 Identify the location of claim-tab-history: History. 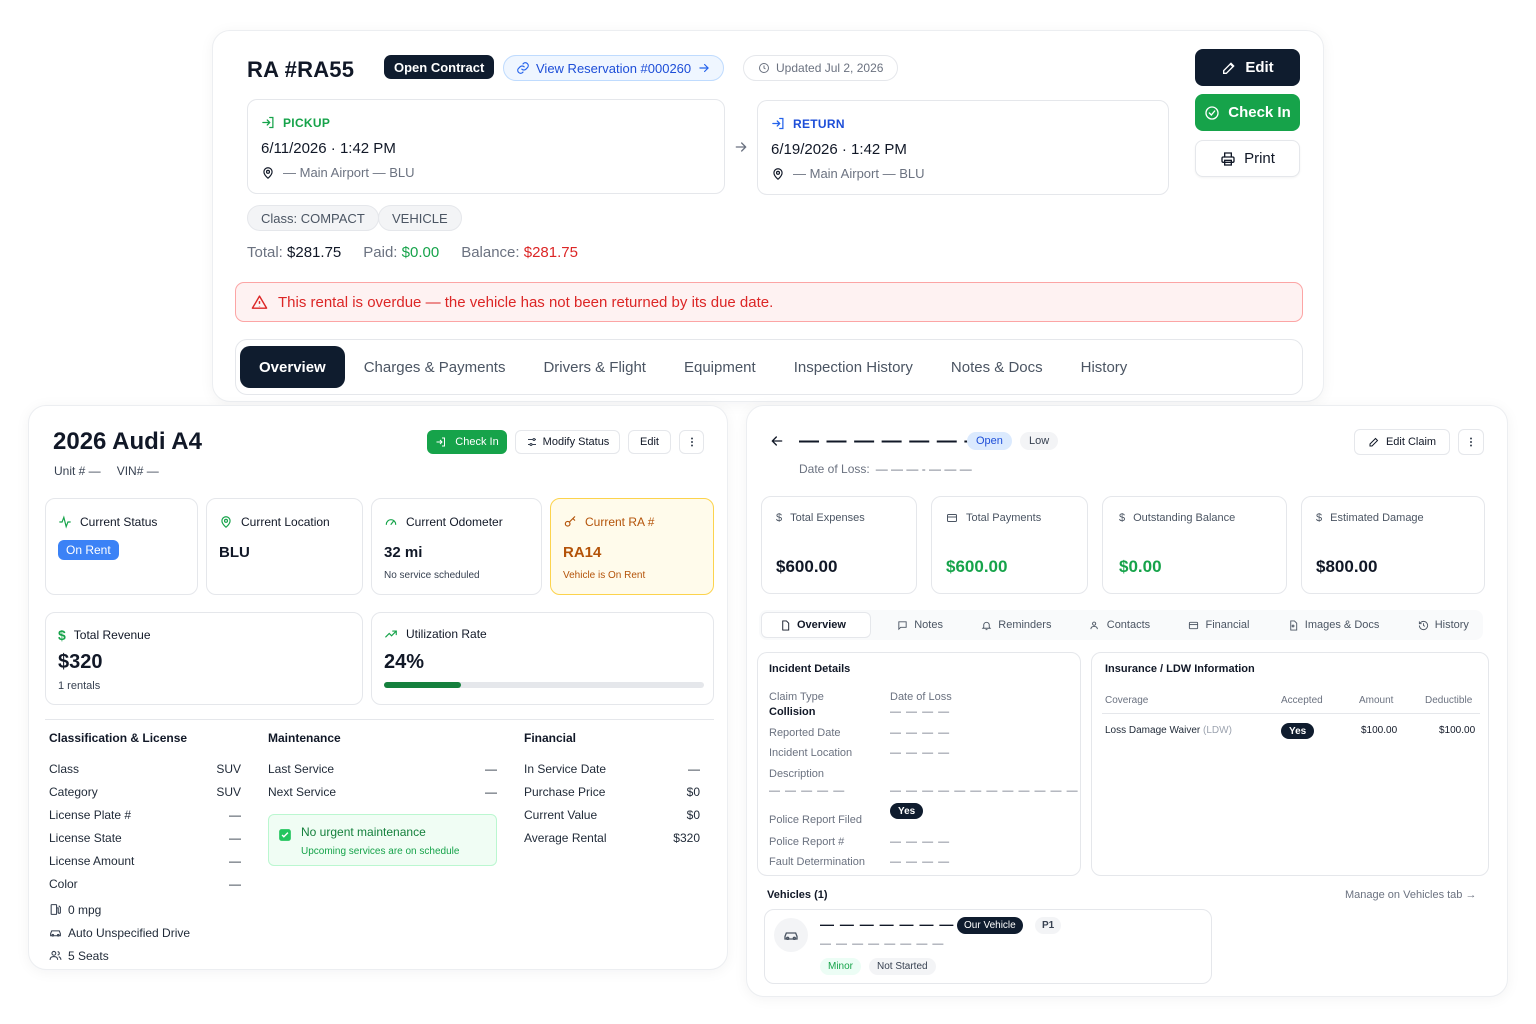
(1443, 625).